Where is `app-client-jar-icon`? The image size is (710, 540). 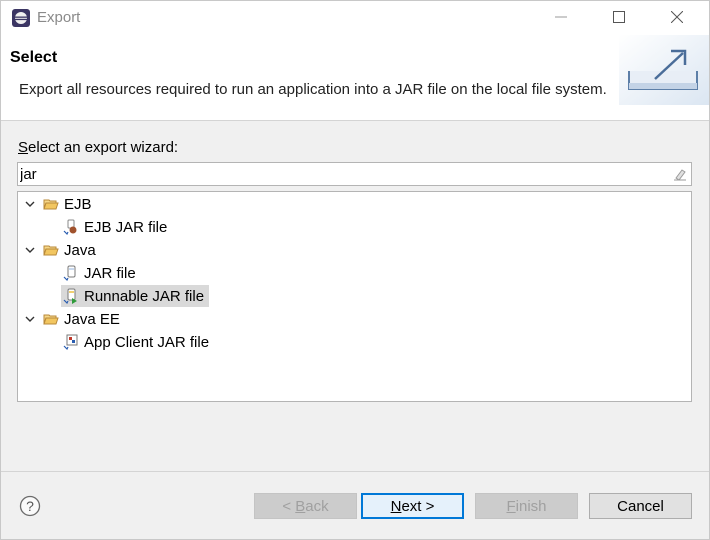 app-client-jar-icon is located at coordinates (71, 342).